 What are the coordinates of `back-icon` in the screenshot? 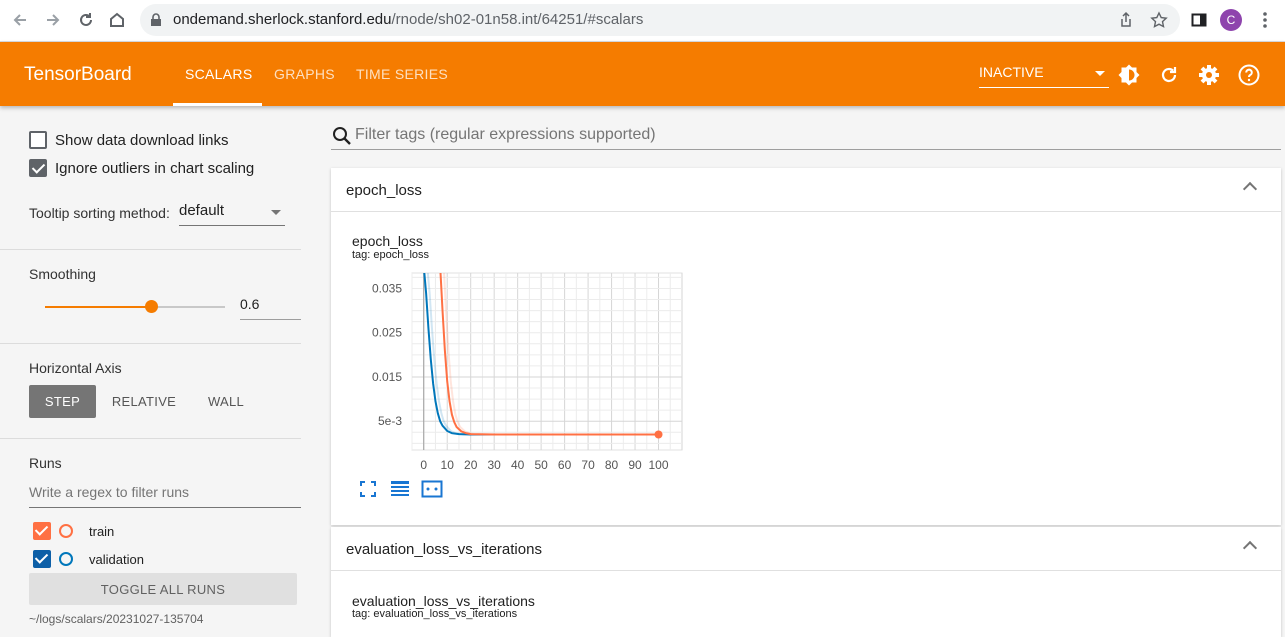 It's located at (20, 20).